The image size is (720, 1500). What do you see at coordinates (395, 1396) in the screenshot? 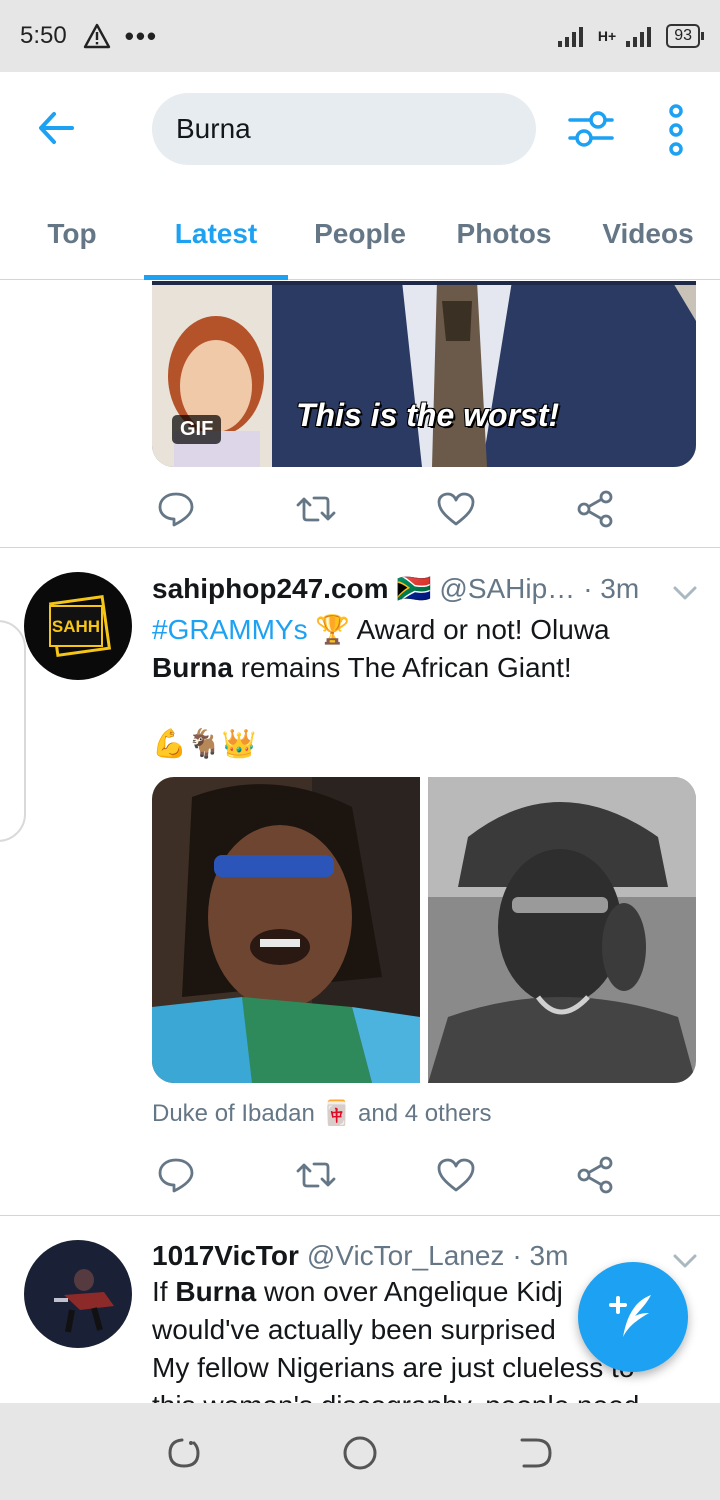
I see `tweet-text-line: this woman's discography, people need` at bounding box center [395, 1396].